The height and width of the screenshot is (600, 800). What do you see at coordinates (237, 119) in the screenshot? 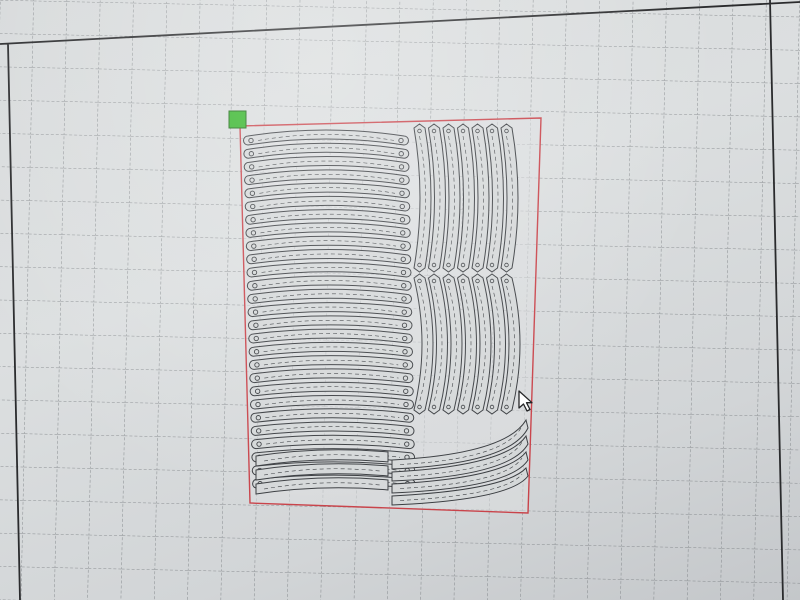
I see `anchor-handle` at bounding box center [237, 119].